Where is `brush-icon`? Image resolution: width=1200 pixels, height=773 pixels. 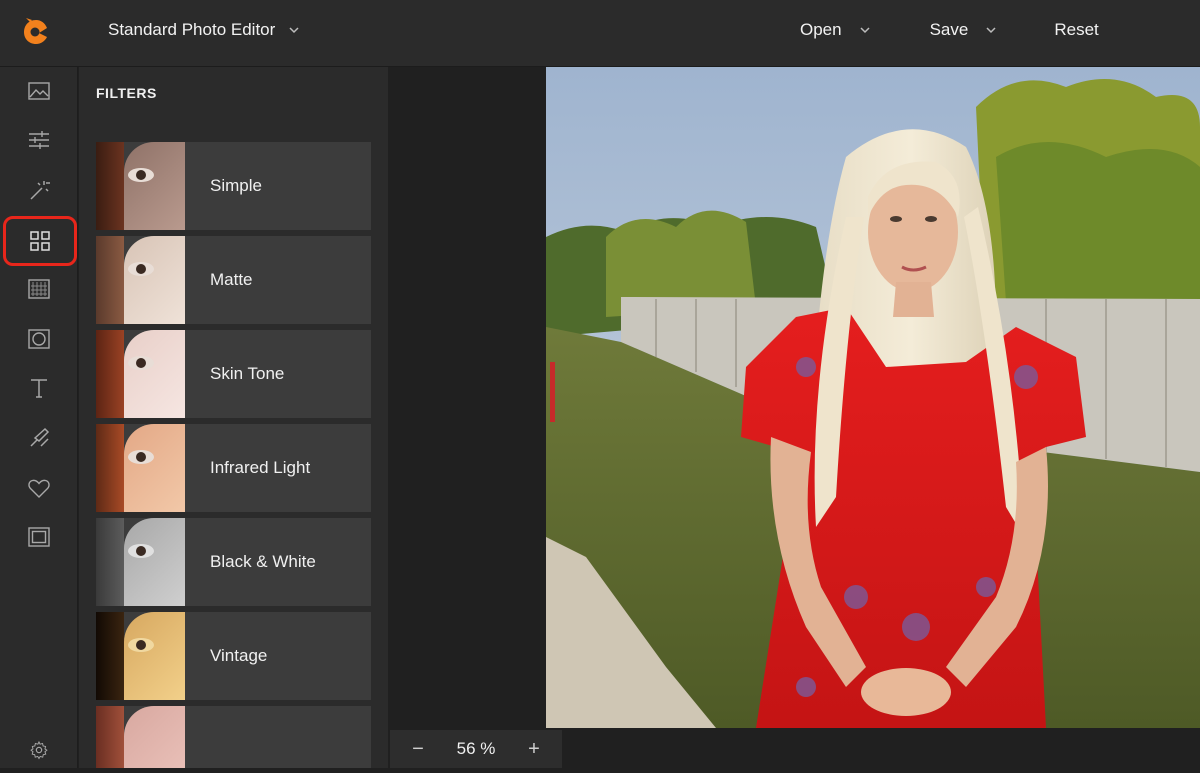 brush-icon is located at coordinates (40, 437).